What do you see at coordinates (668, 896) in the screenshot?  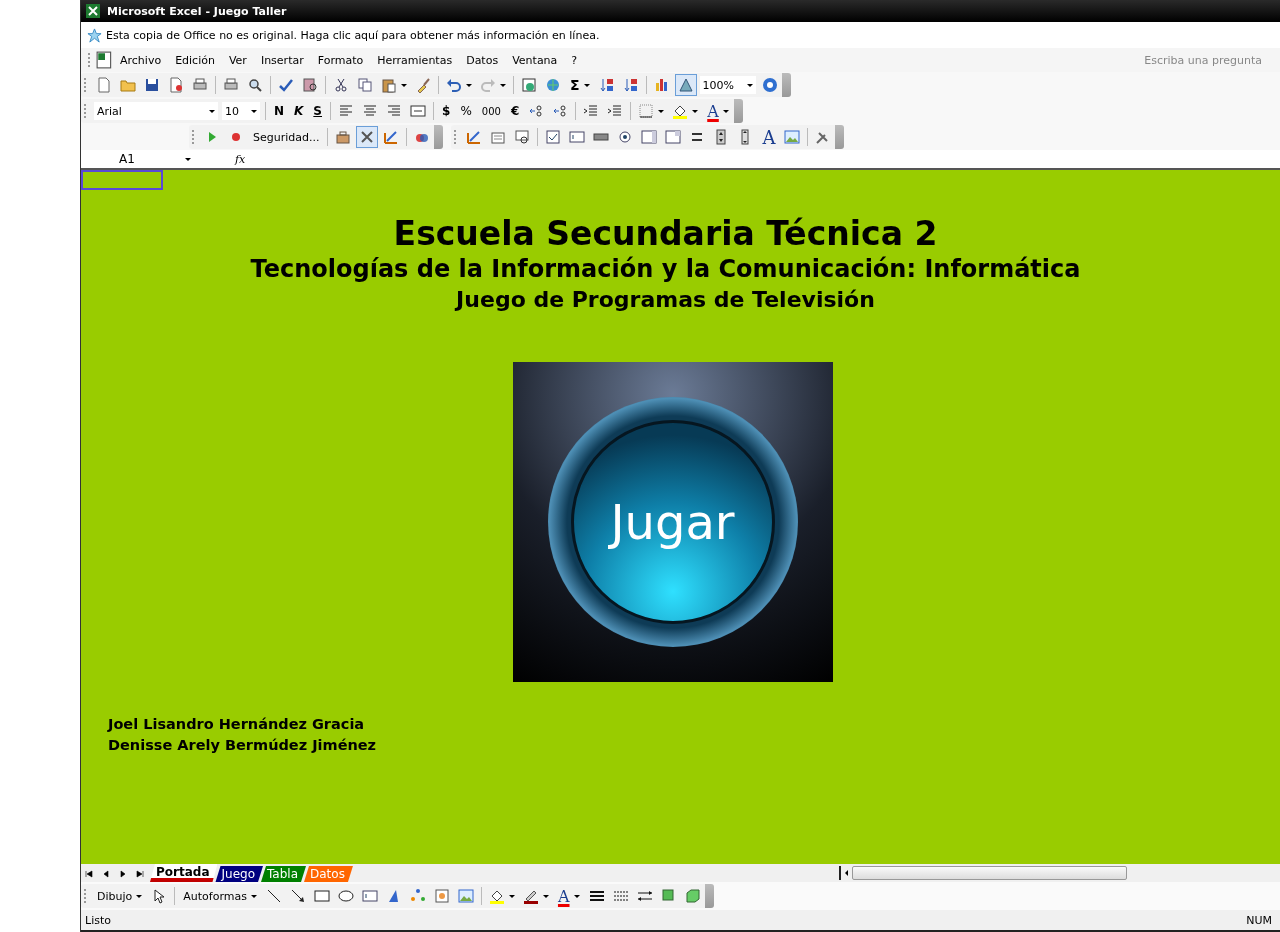 I see `shadow-icon` at bounding box center [668, 896].